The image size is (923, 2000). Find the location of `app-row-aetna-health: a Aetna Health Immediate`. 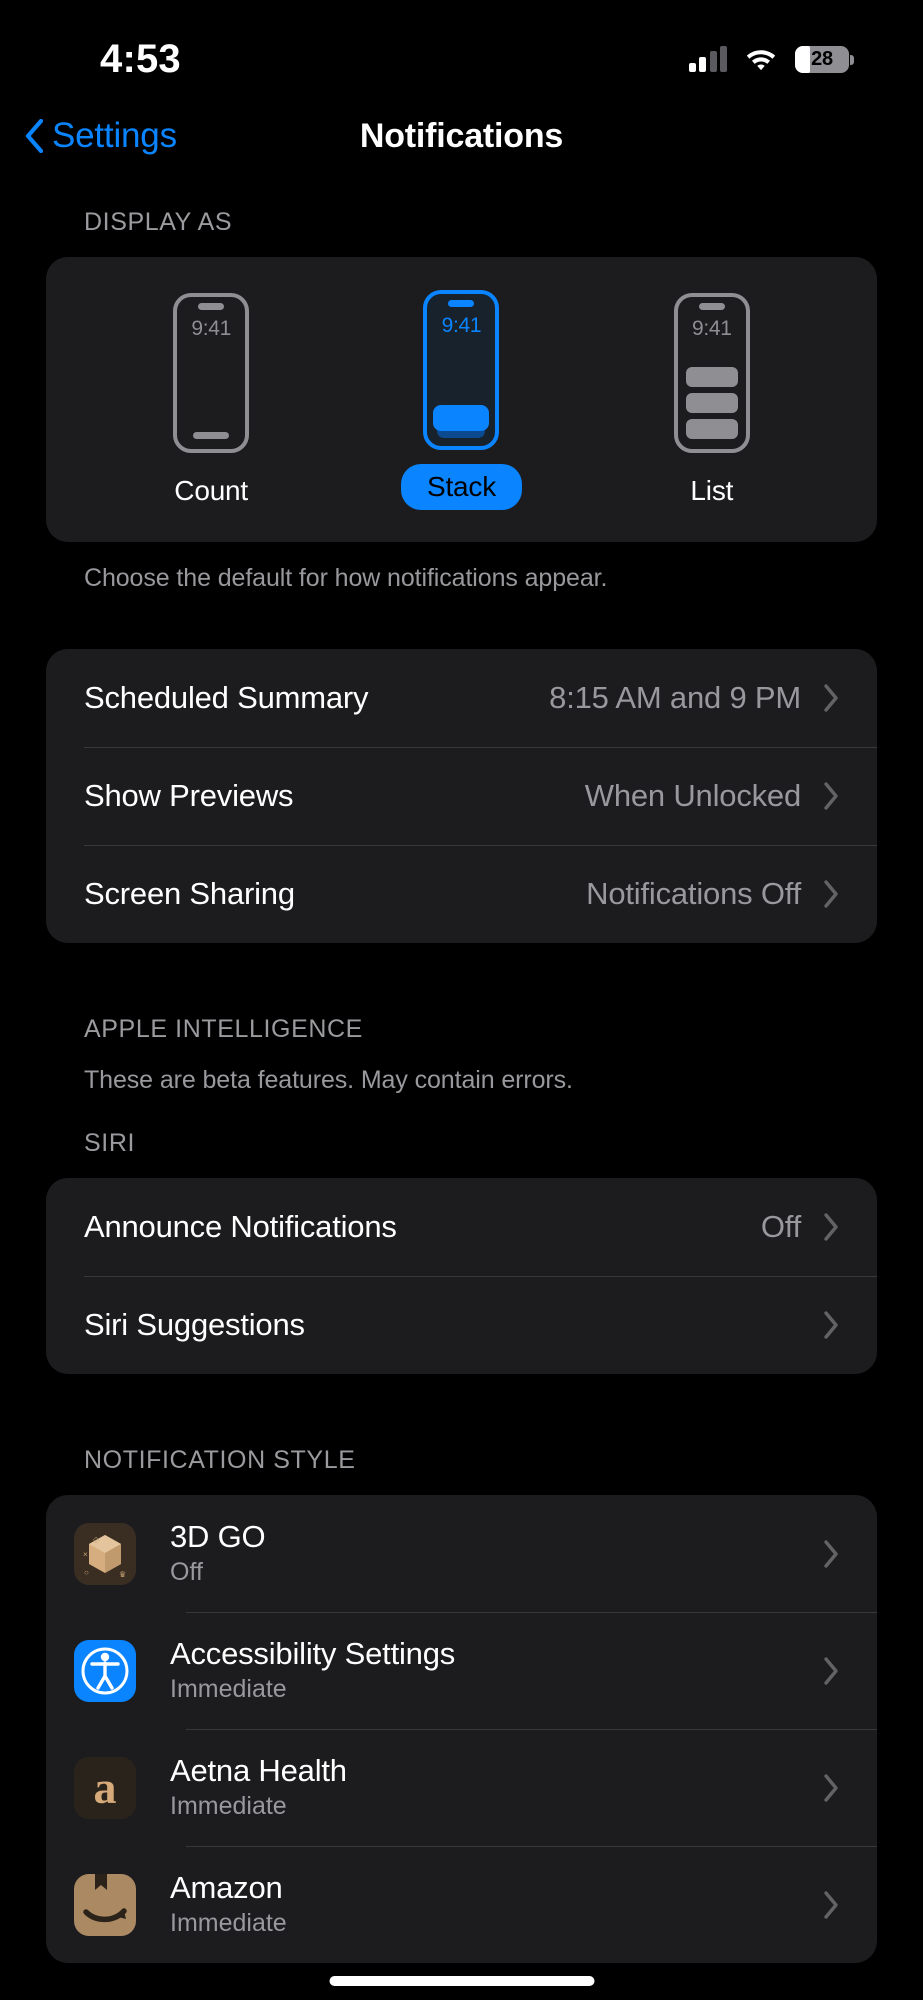

app-row-aetna-health: a Aetna Health Immediate is located at coordinates (461, 1787).